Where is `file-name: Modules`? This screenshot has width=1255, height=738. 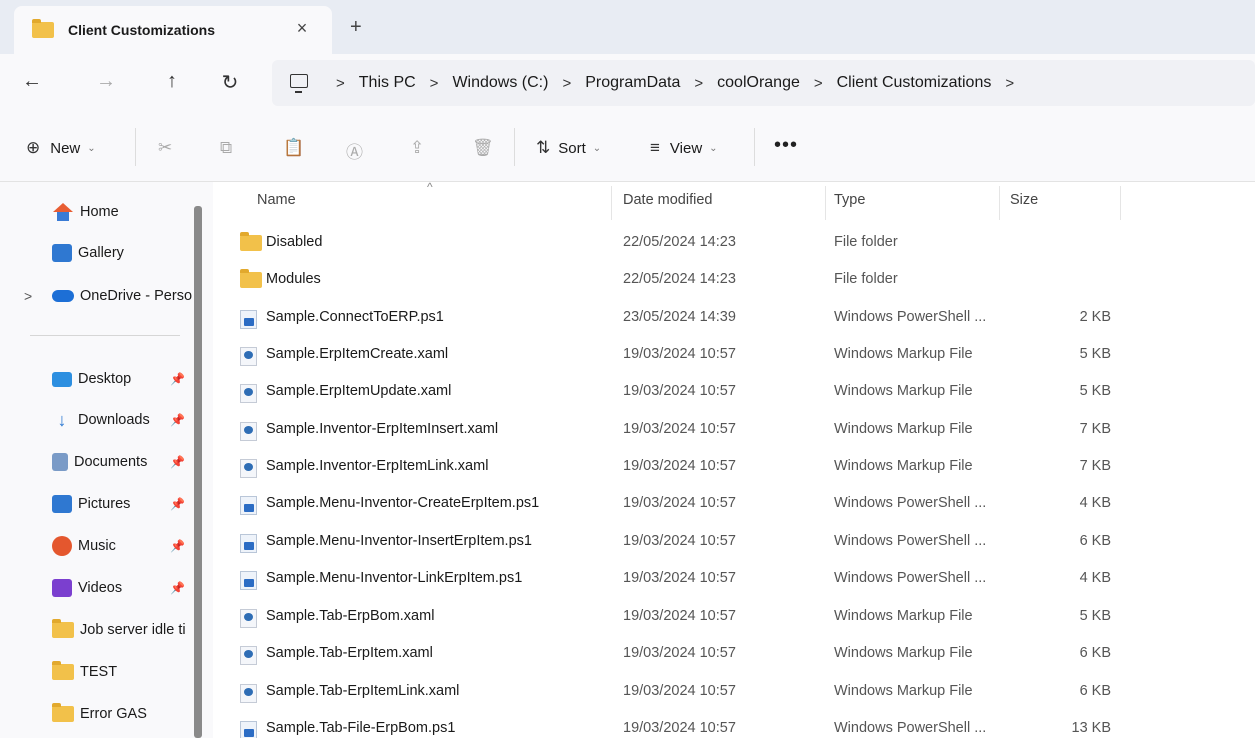
file-name: Modules is located at coordinates (293, 279).